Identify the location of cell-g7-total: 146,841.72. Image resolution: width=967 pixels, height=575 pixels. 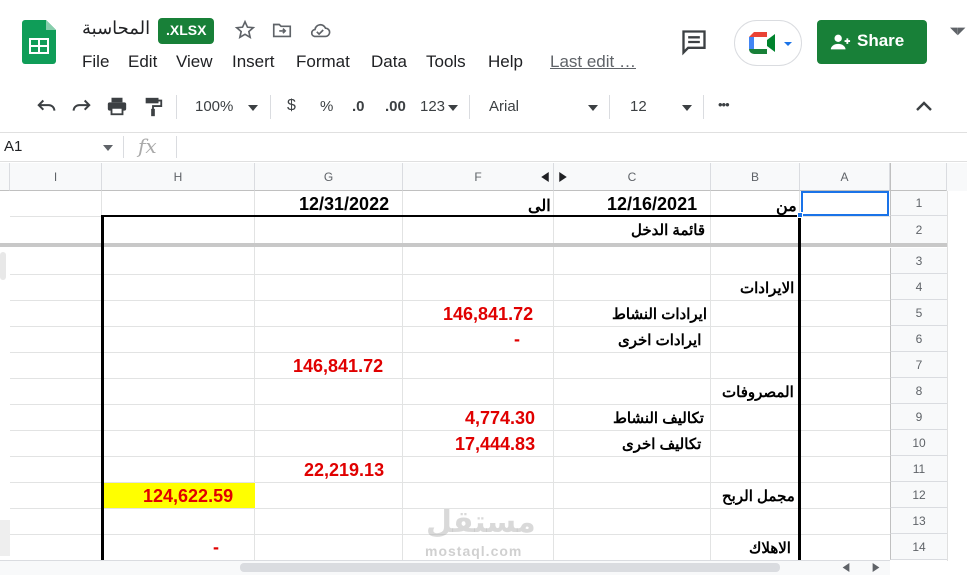
(338, 366).